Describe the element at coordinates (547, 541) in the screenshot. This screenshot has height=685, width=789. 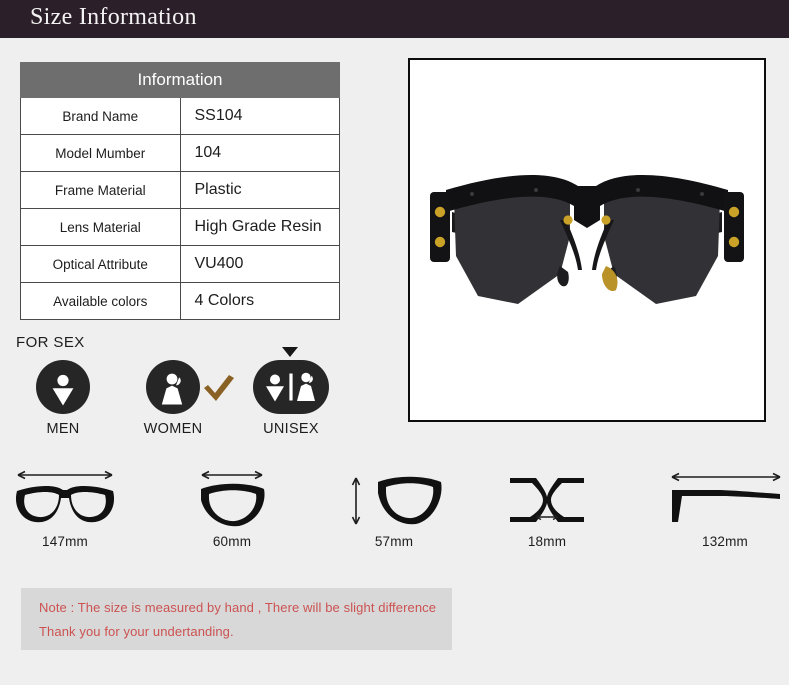
I see `measurement-label: 18mm` at that location.